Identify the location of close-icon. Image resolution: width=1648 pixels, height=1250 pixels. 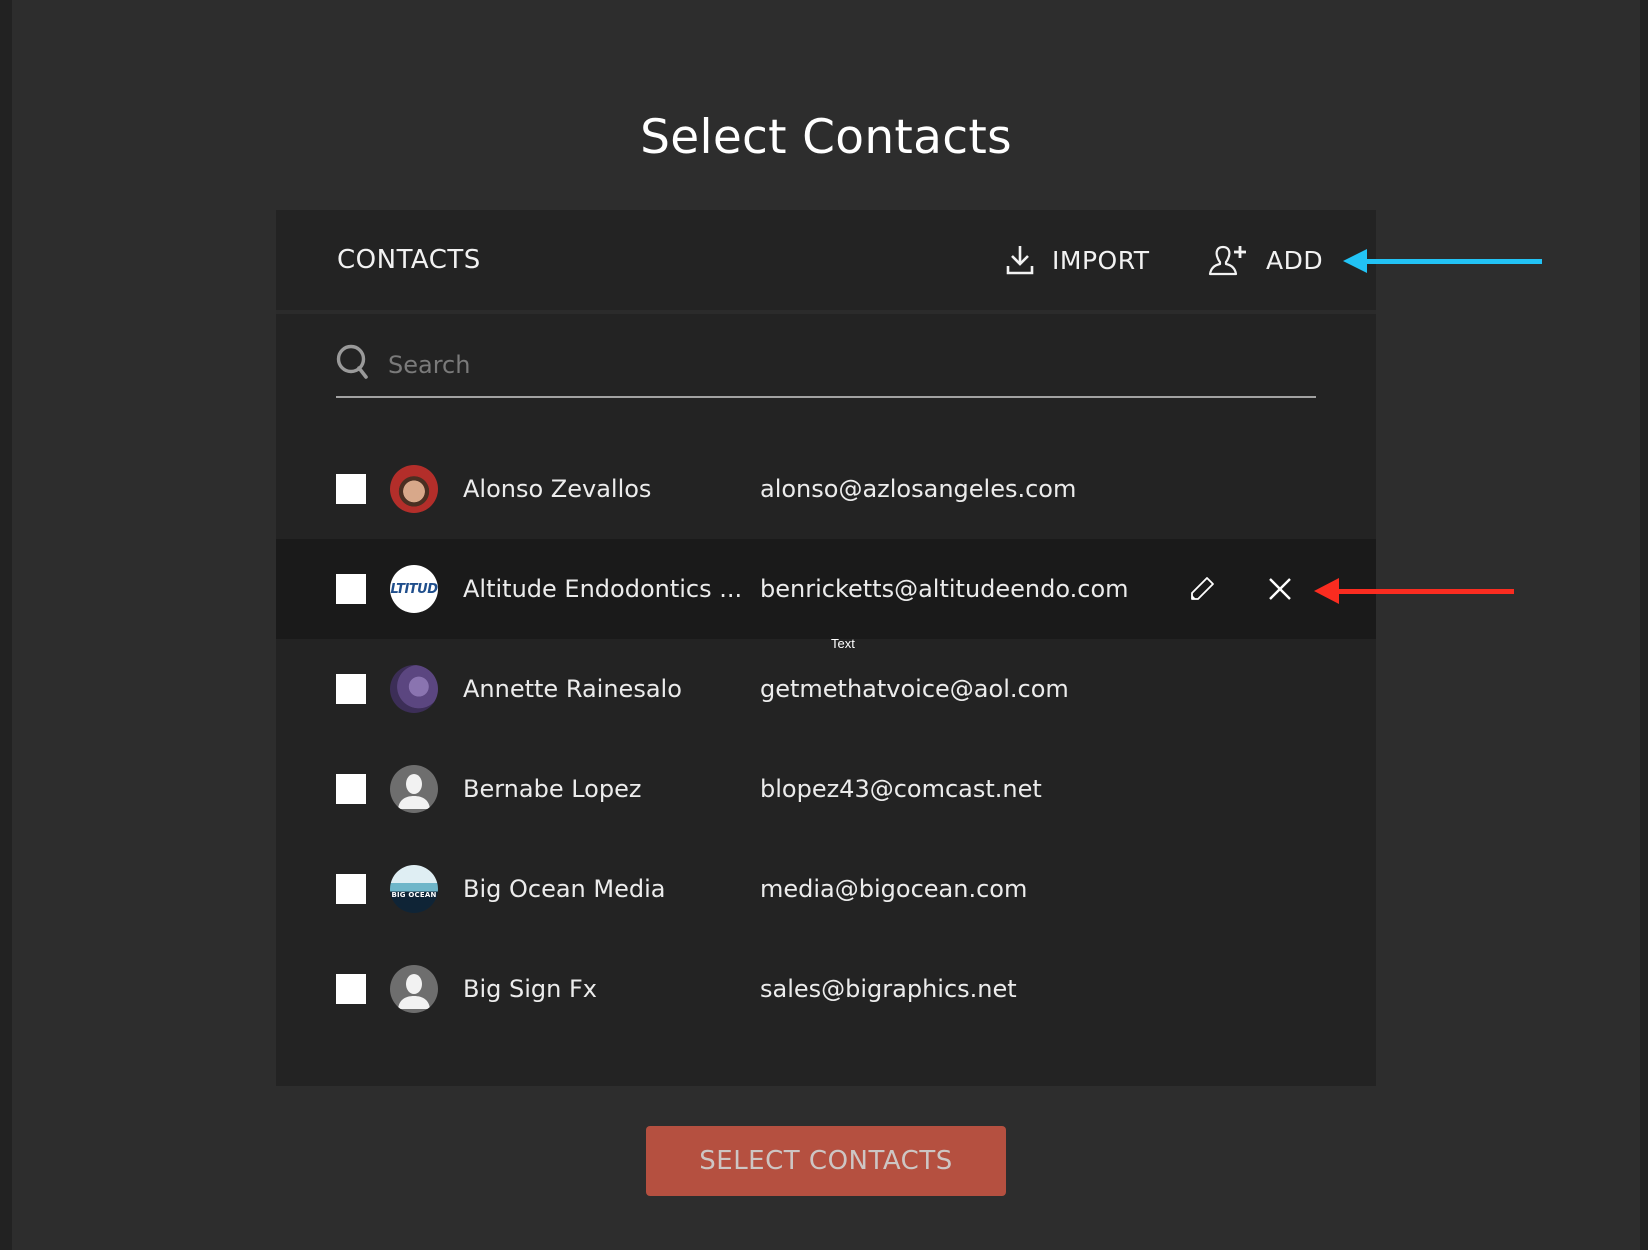
(1280, 589).